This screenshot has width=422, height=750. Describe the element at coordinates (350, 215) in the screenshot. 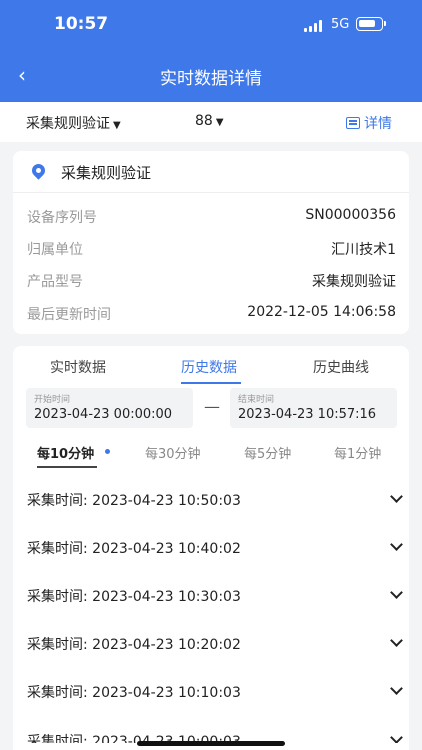

I see `info-value: SN00000356` at that location.